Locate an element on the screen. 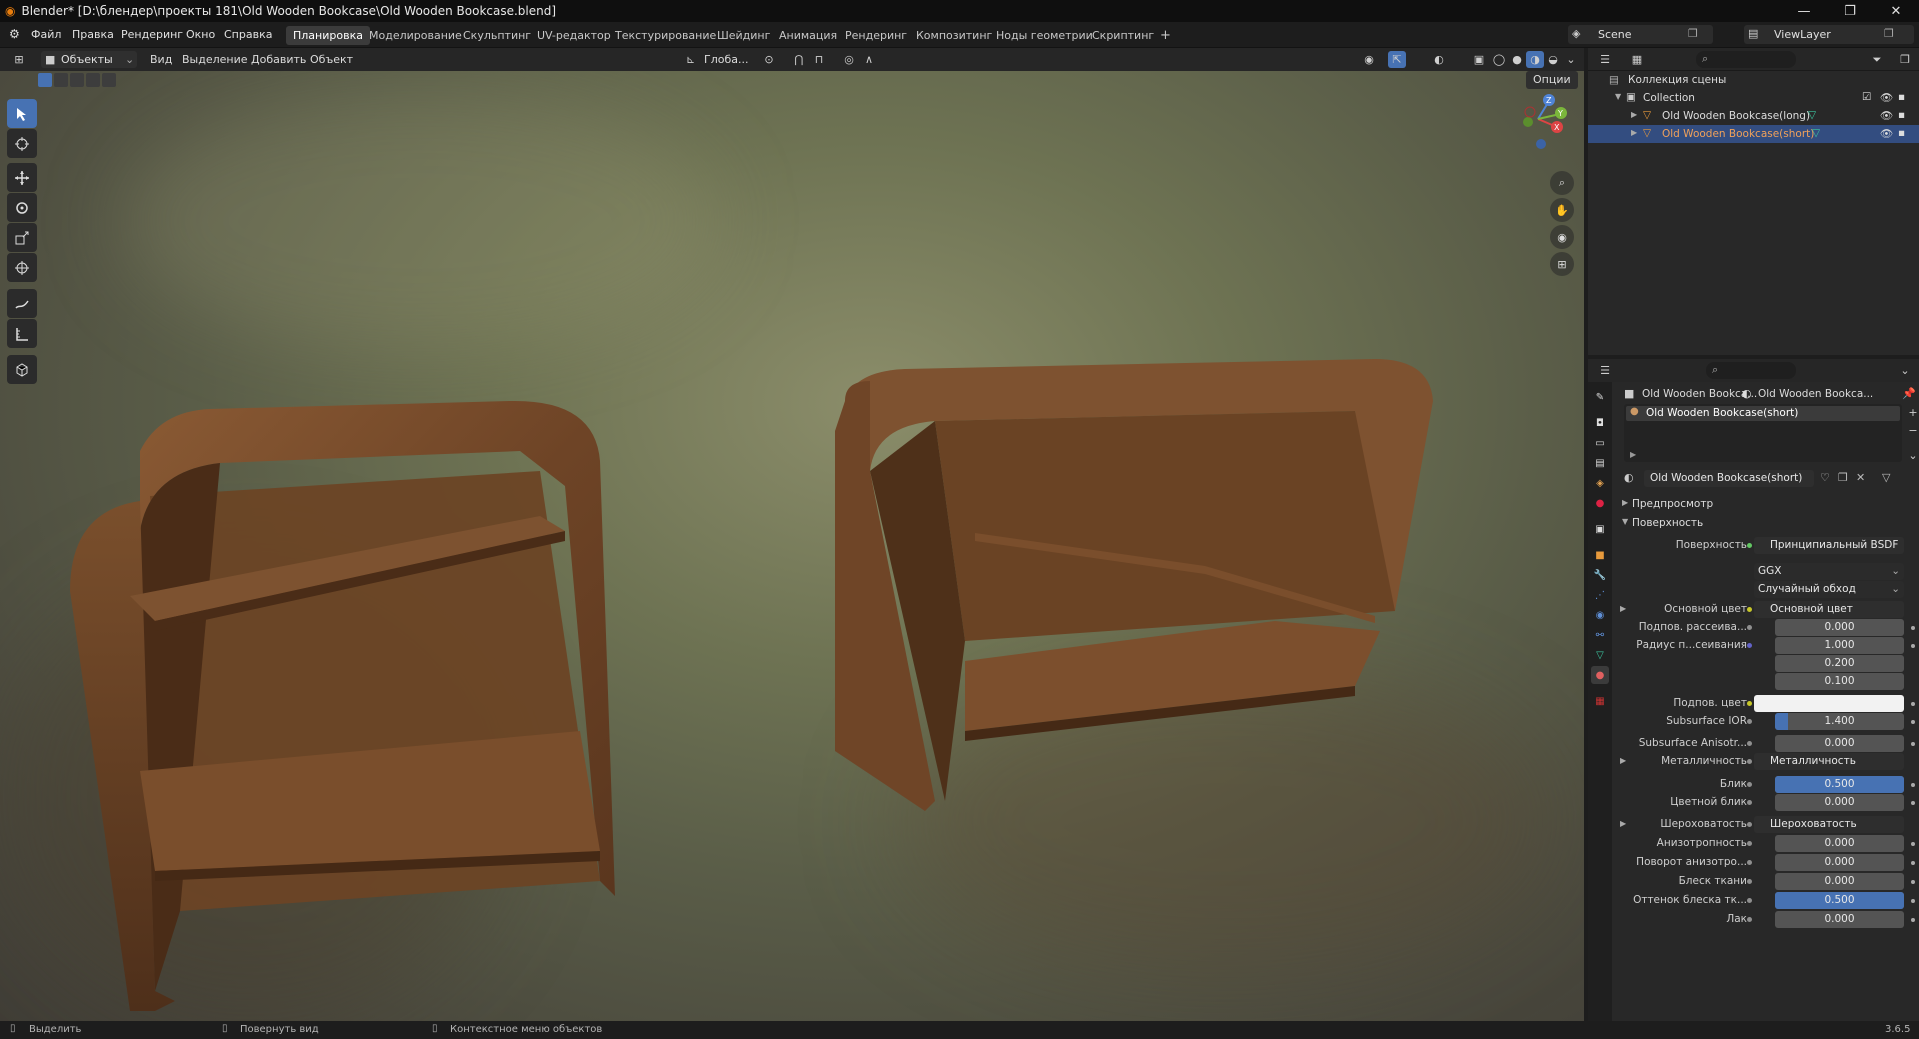 The width and height of the screenshot is (1919, 1039). menu-edit: Правка is located at coordinates (93, 34).